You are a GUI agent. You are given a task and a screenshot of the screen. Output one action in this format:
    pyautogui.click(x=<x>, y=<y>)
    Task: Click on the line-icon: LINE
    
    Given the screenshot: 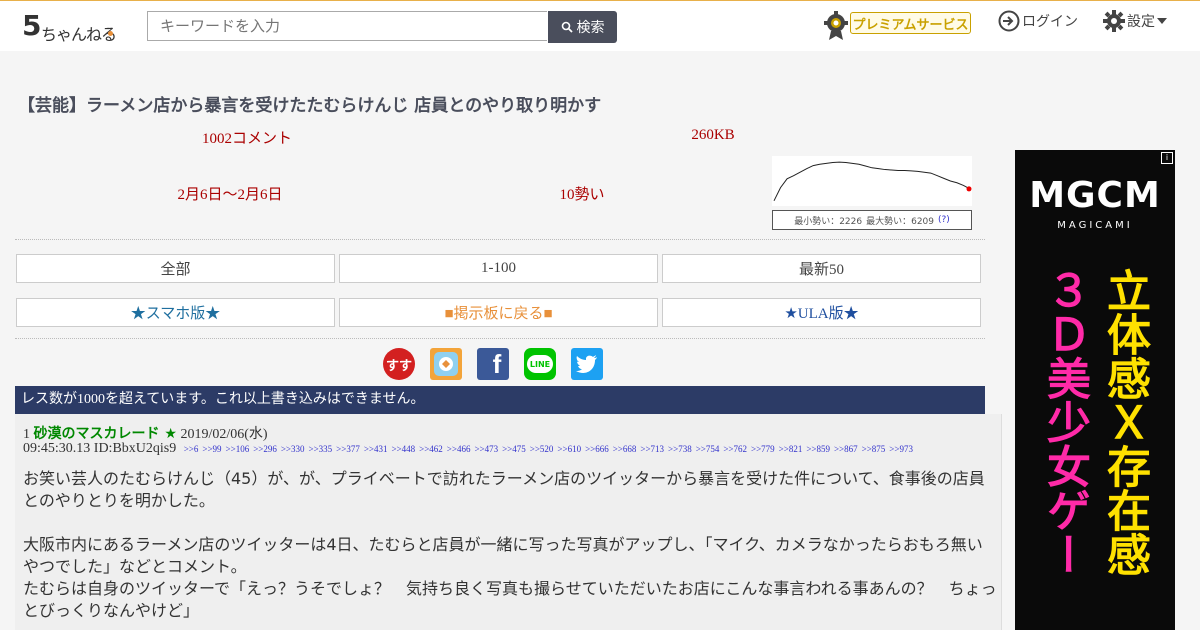 What is the action you would take?
    pyautogui.click(x=540, y=364)
    